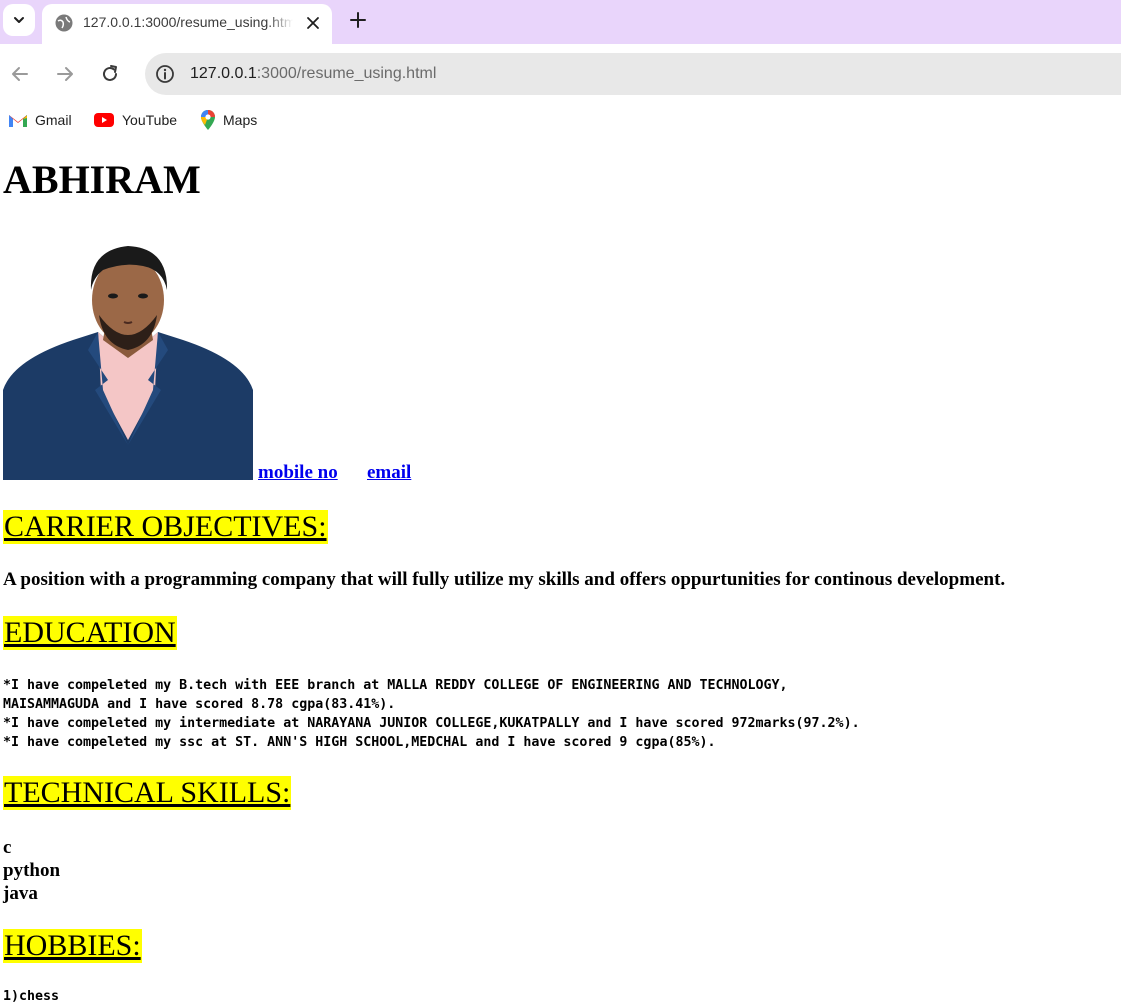  What do you see at coordinates (560, 120) in the screenshot?
I see `bookmarks-bar: Gmail YouTube Maps` at bounding box center [560, 120].